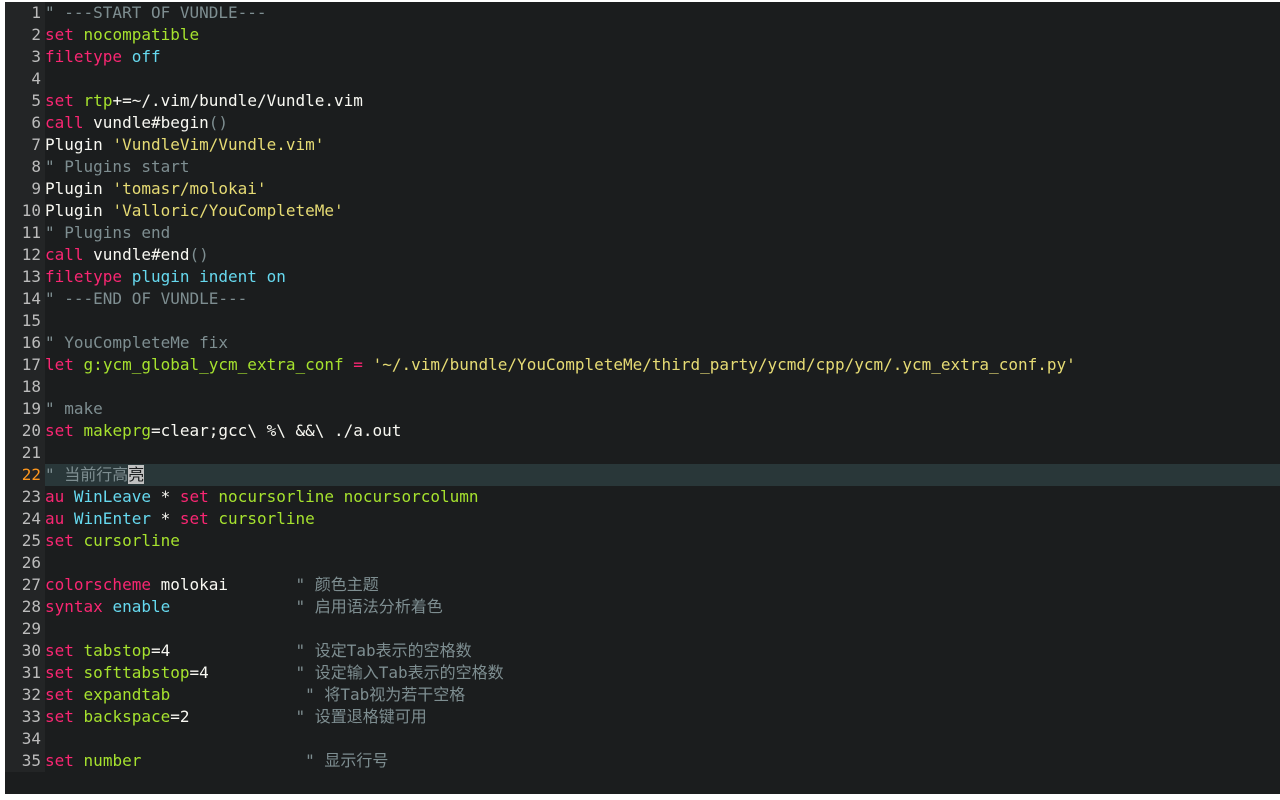 The height and width of the screenshot is (800, 1280). I want to click on code-line: 20 set makeprg=clear;gcc\ %\ &&\ ./a.out, so click(642, 431).